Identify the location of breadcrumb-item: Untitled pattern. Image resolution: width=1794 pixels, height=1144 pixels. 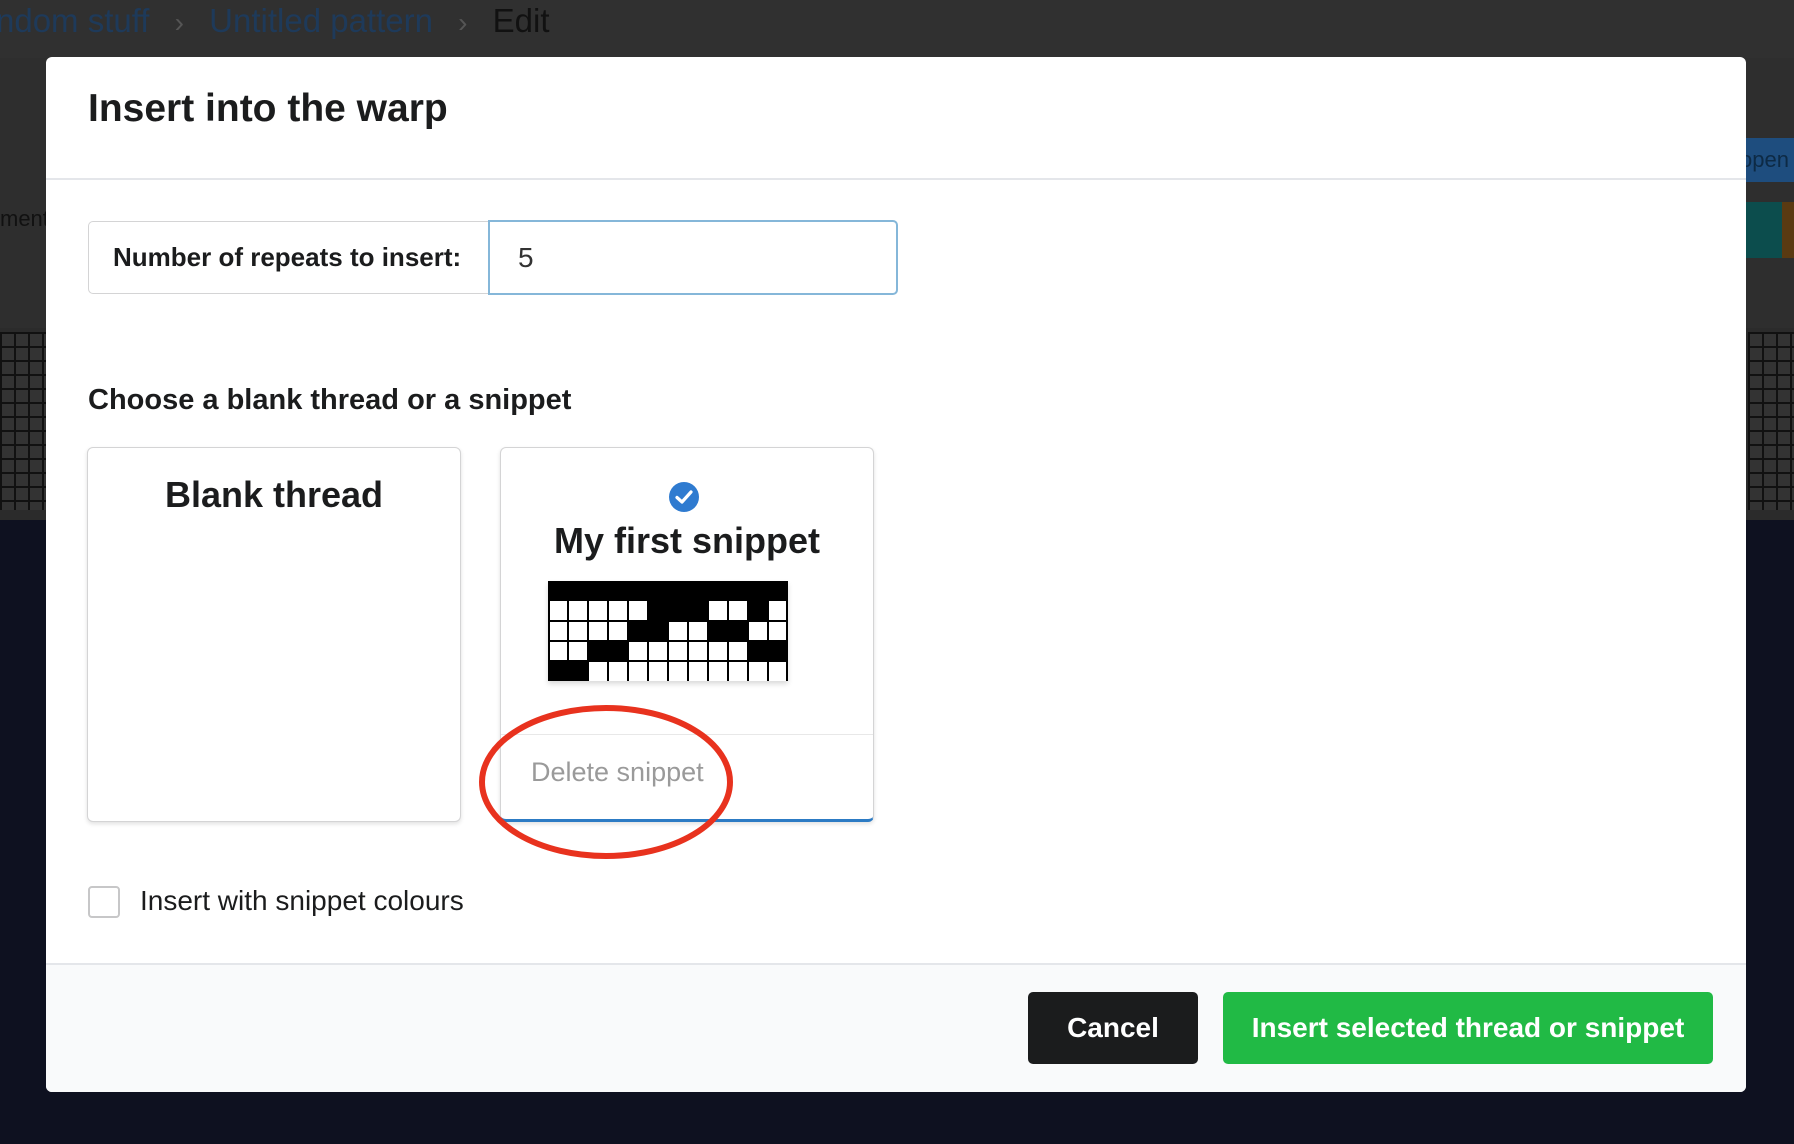
(321, 20).